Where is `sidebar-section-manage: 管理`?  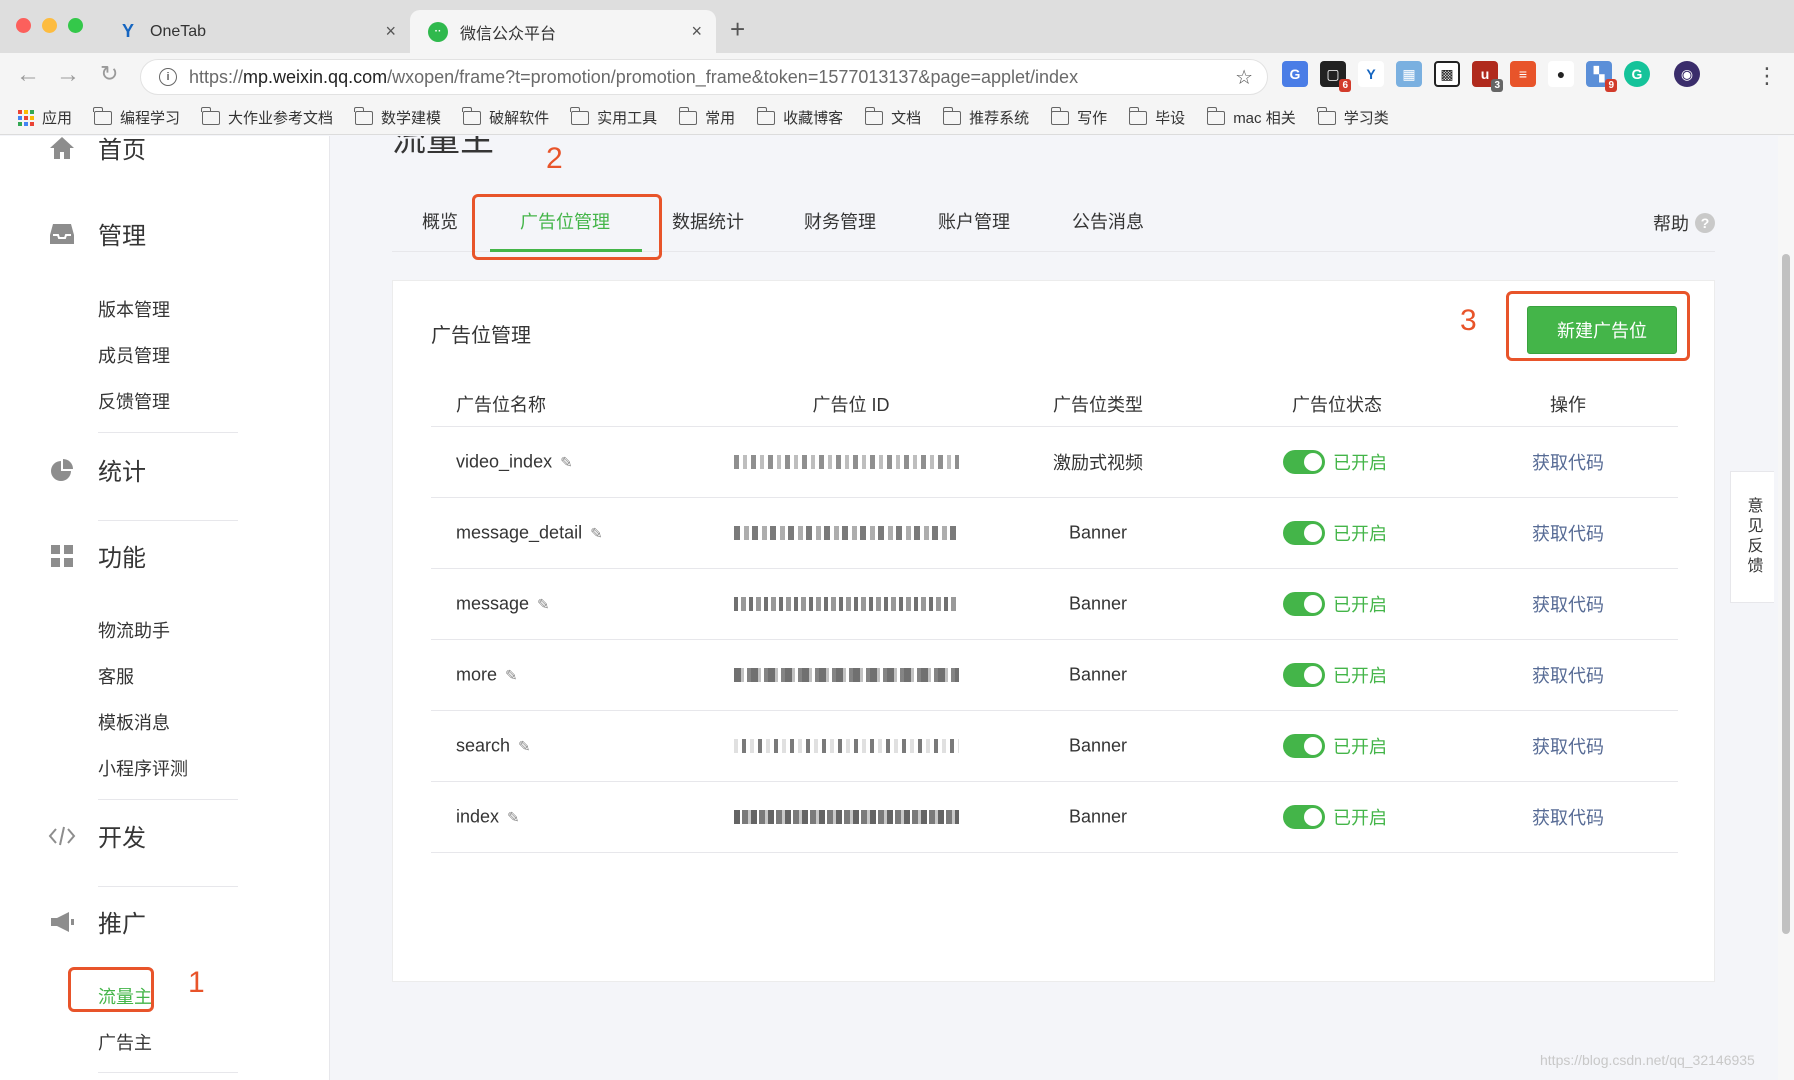 sidebar-section-manage: 管理 is located at coordinates (97, 233).